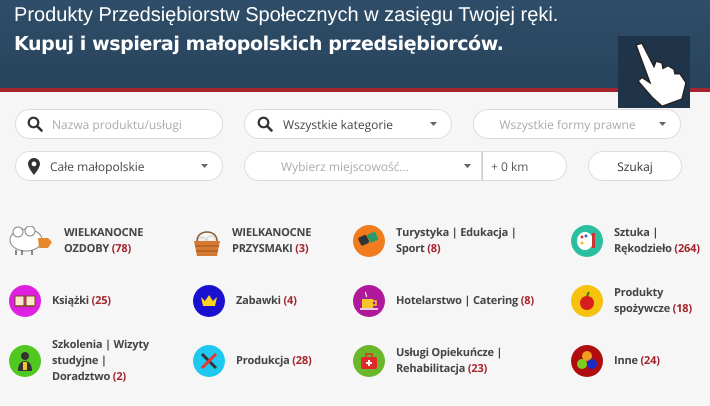 The width and height of the screenshot is (710, 406). Describe the element at coordinates (635, 166) in the screenshot. I see `search-button: Szukaj` at that location.